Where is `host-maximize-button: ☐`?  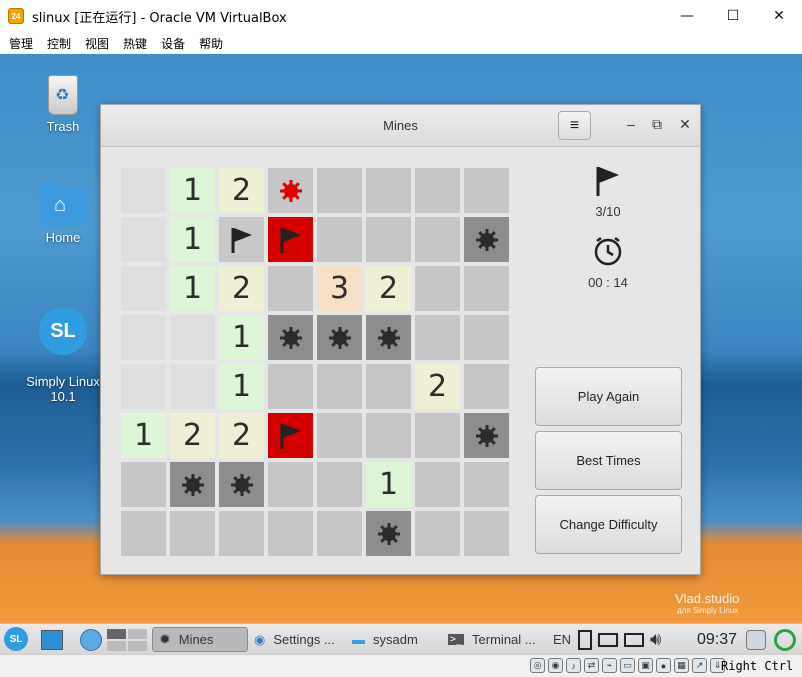
host-maximize-button: ☐ is located at coordinates (733, 16).